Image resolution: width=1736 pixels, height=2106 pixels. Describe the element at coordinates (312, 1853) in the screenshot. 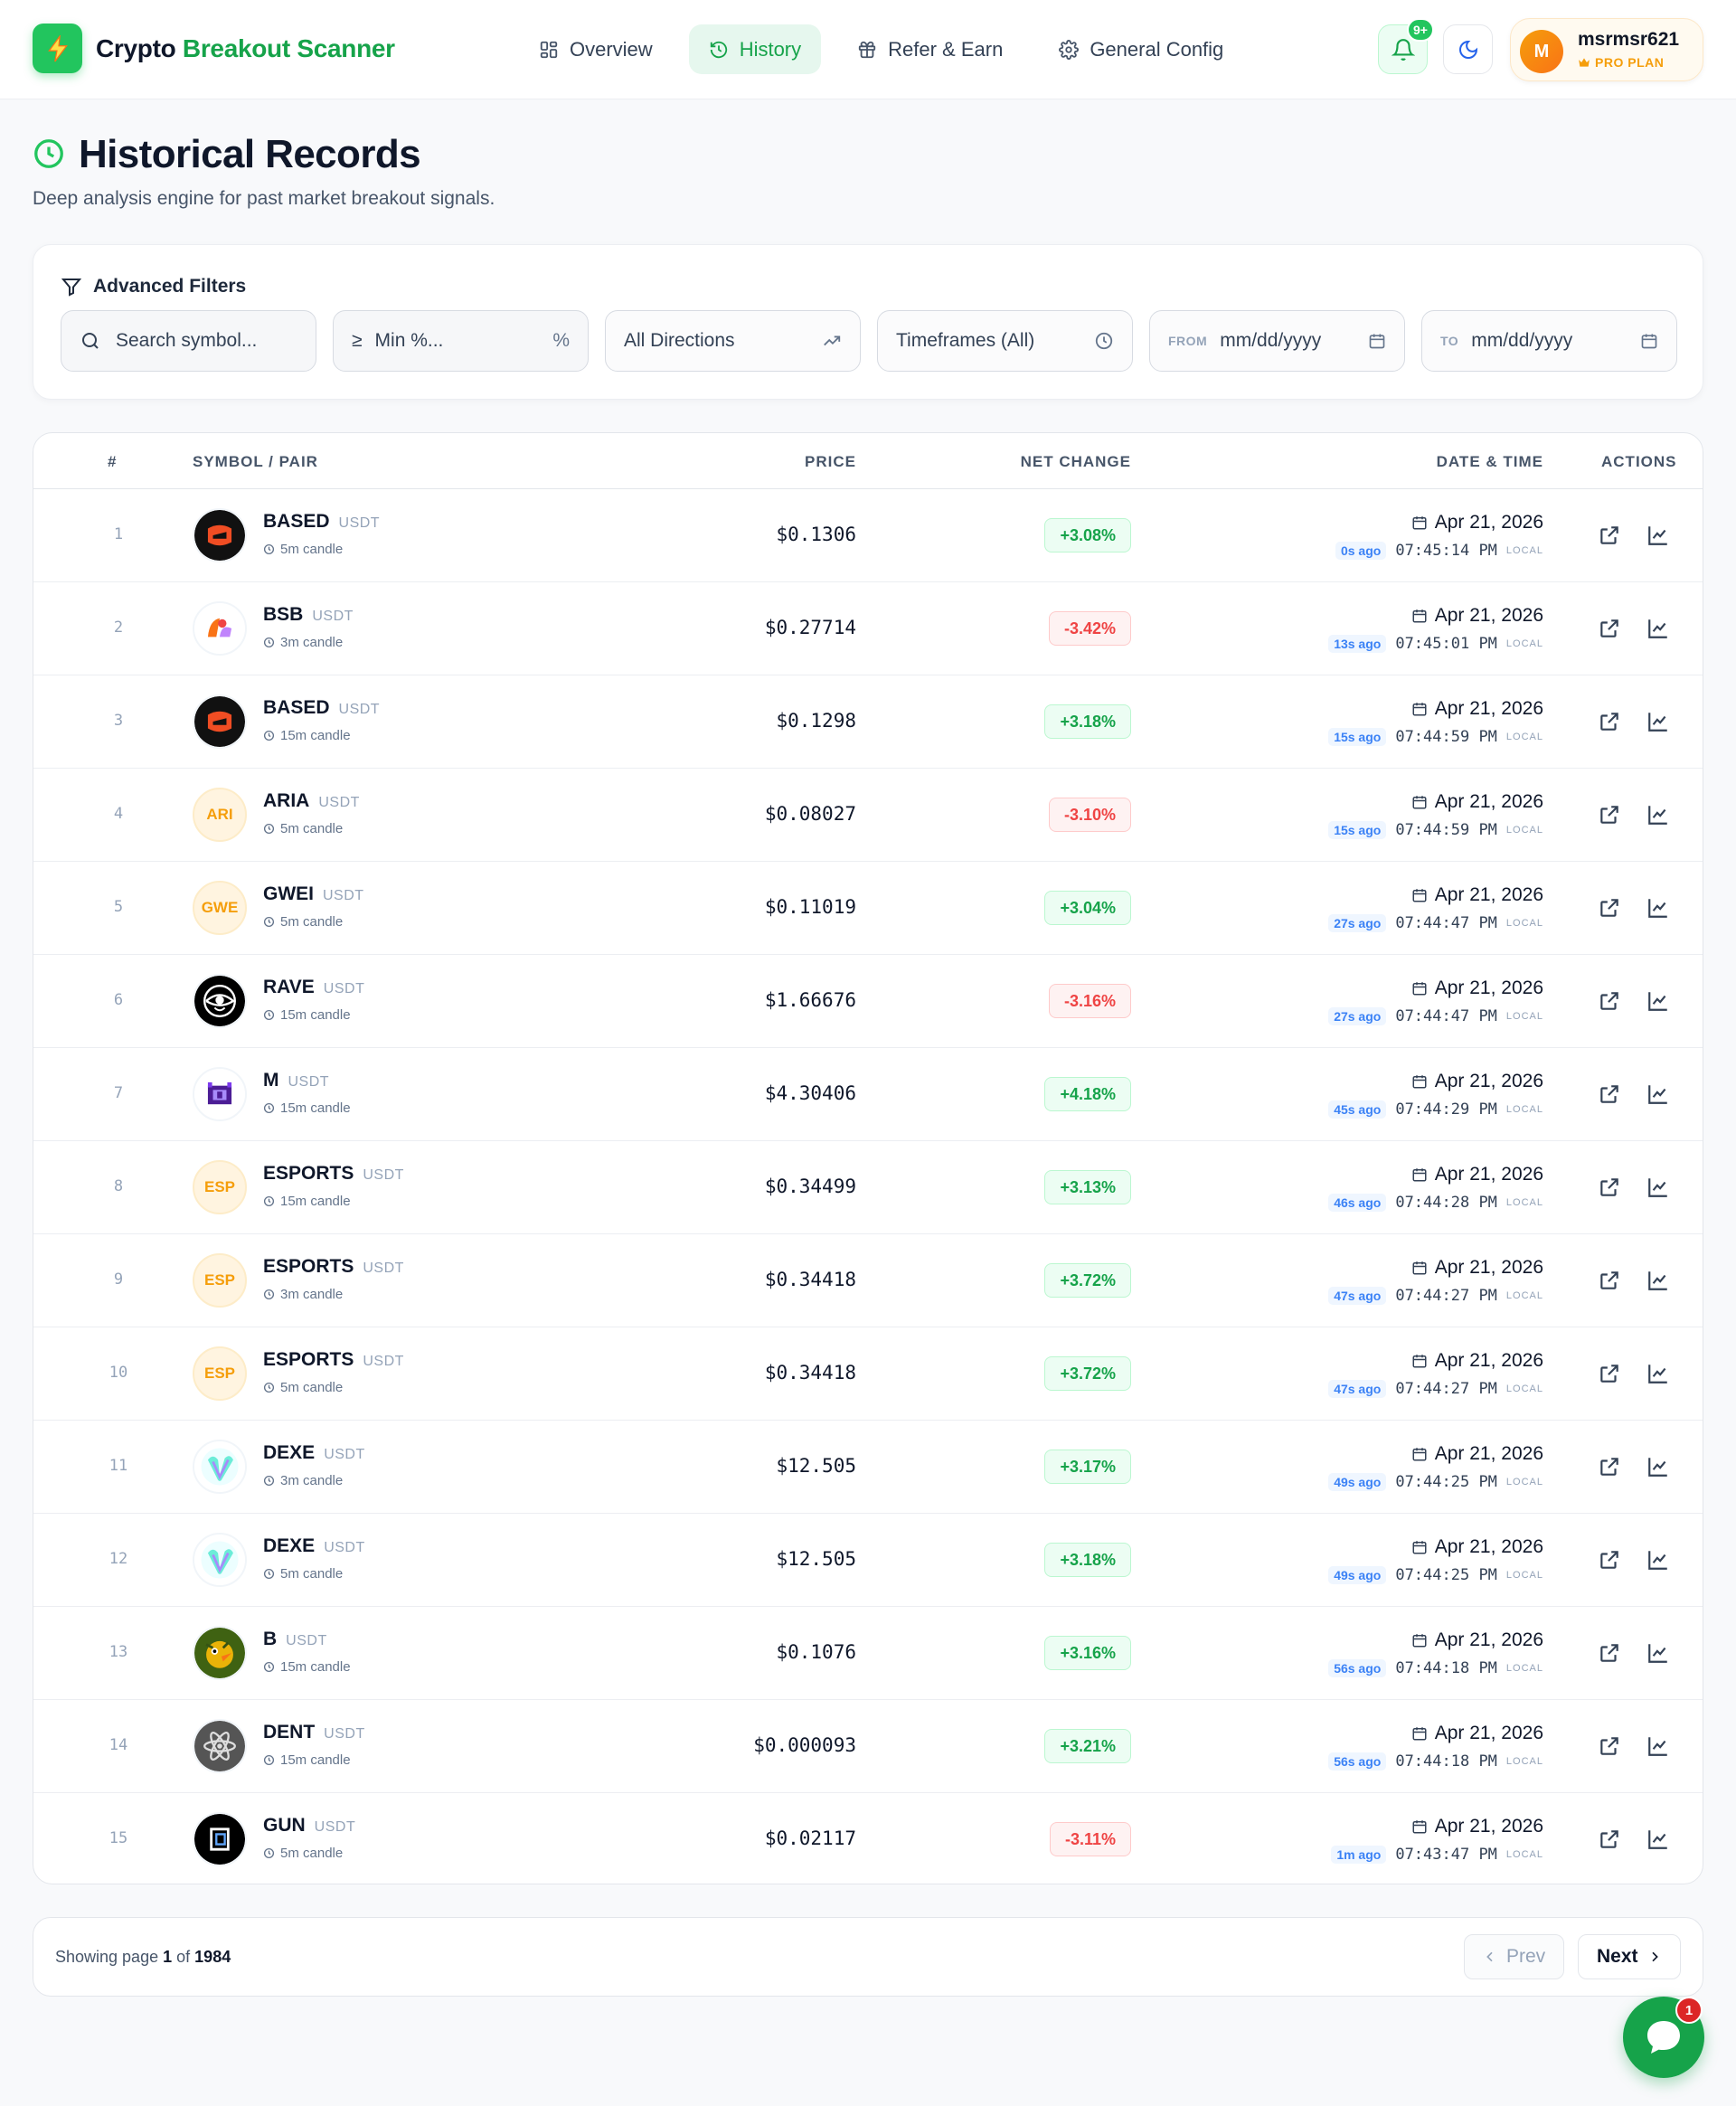

I see `timeframe-label: 5m candle` at that location.